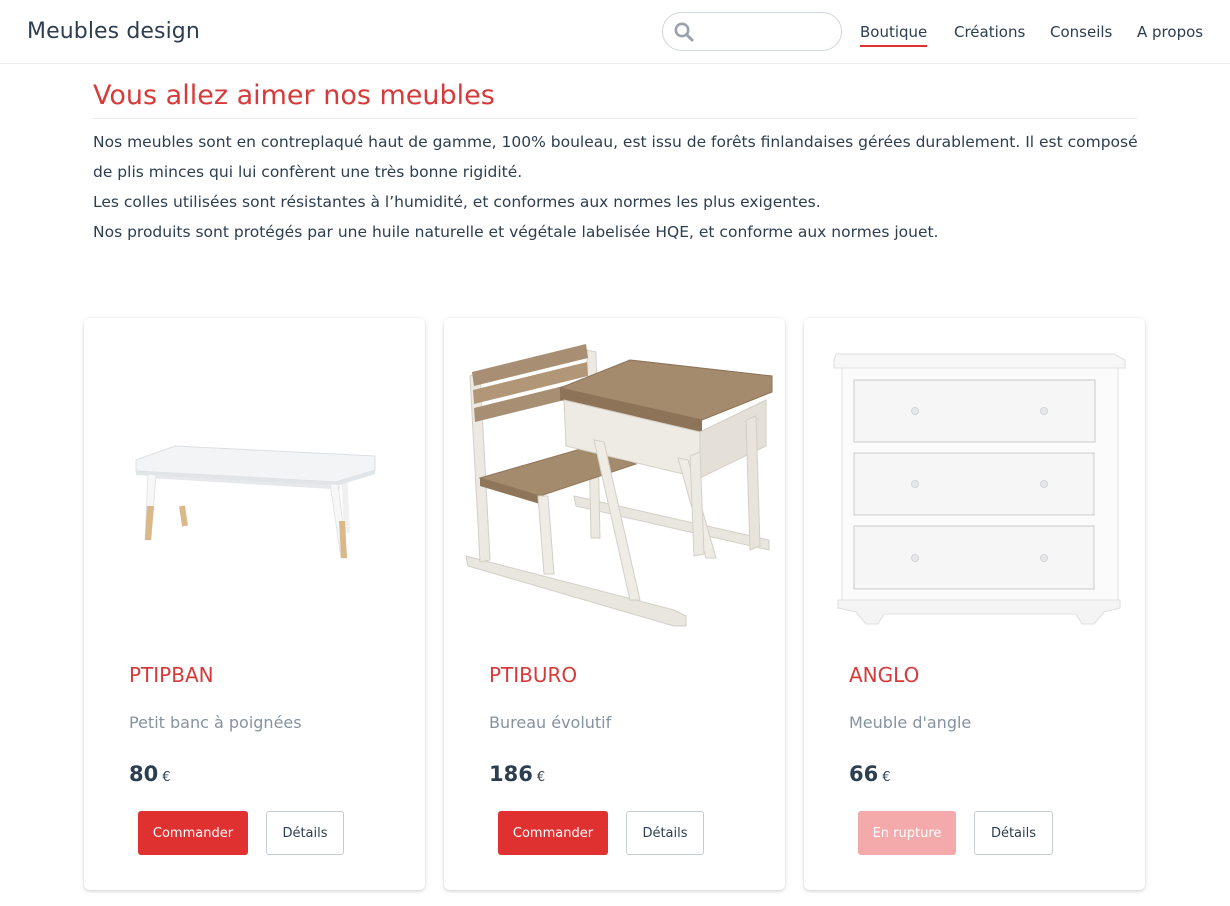  Describe the element at coordinates (113, 31) in the screenshot. I see `brand-logo: Meubles design` at that location.